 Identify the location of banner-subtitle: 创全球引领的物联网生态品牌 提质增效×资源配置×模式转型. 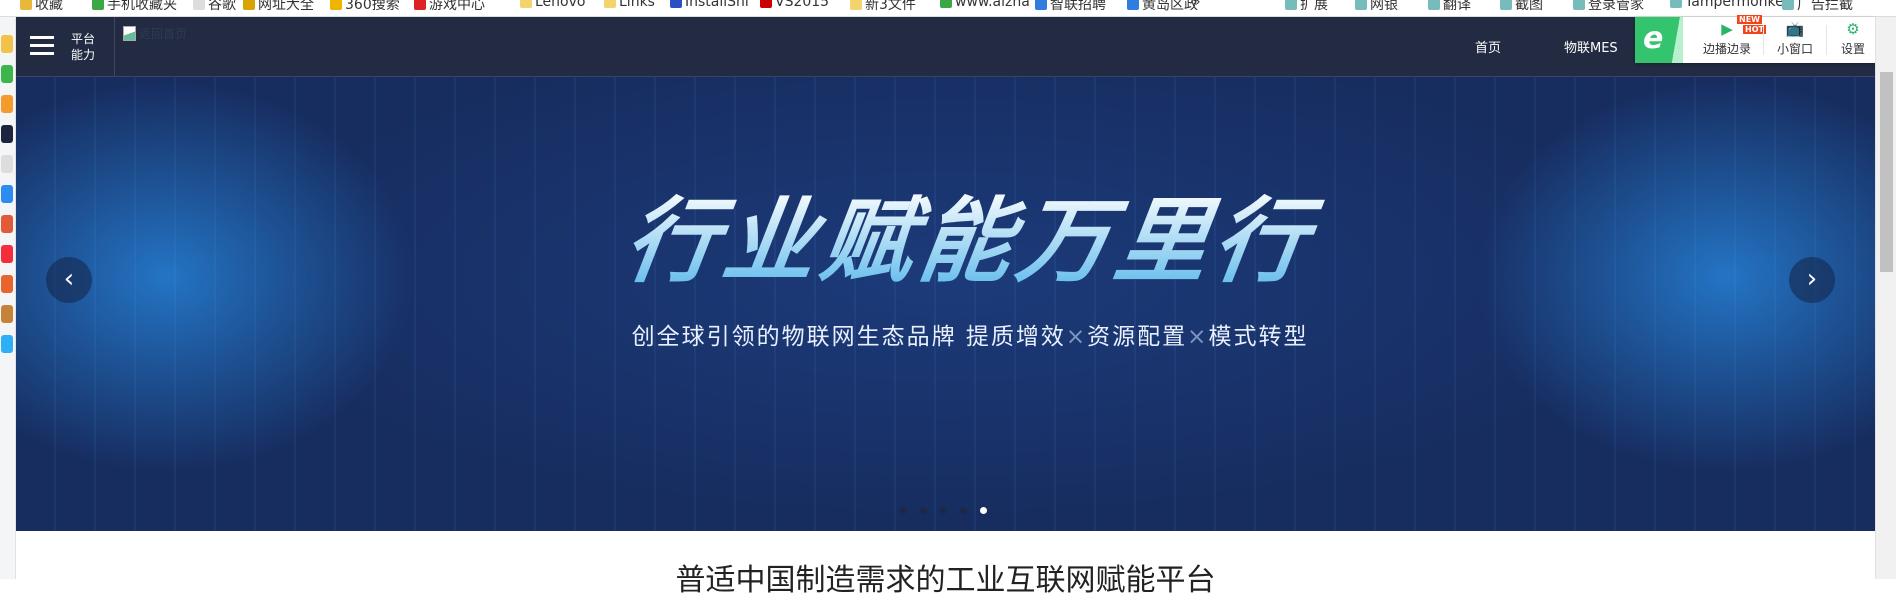
(970, 334).